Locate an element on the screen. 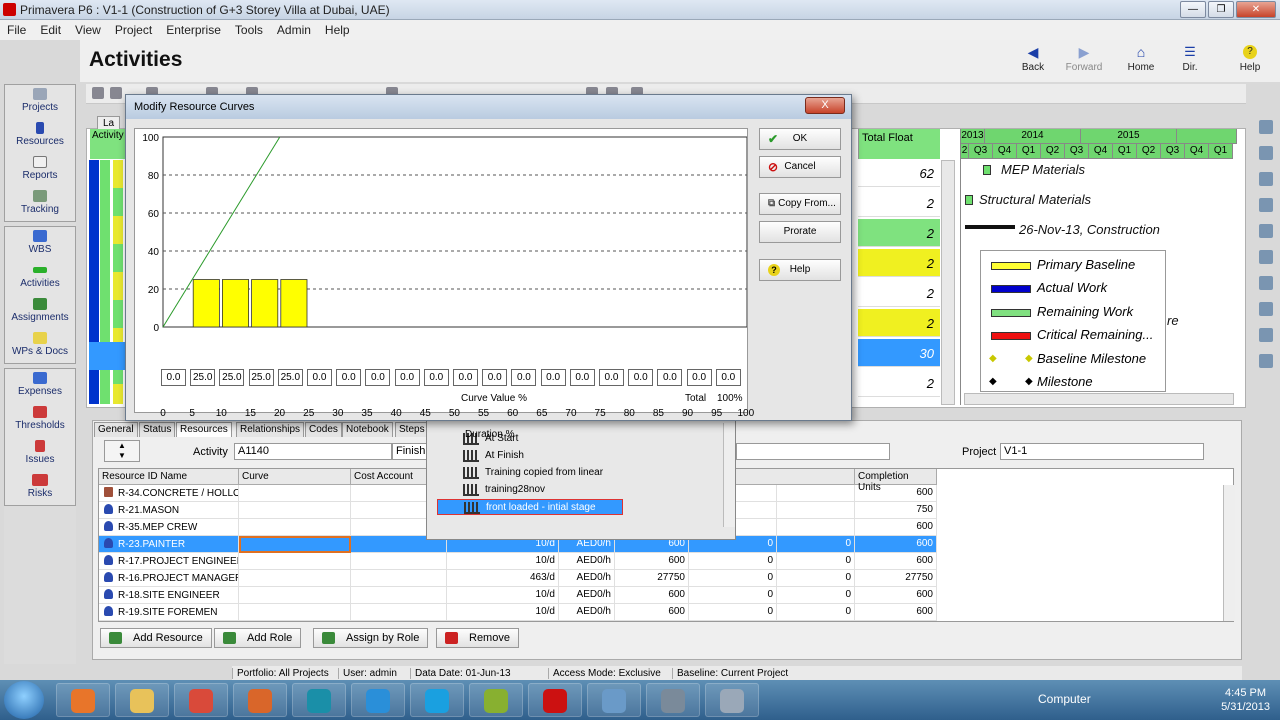 The image size is (1280, 720). nav-expenses: Expenses is located at coordinates (40, 386).